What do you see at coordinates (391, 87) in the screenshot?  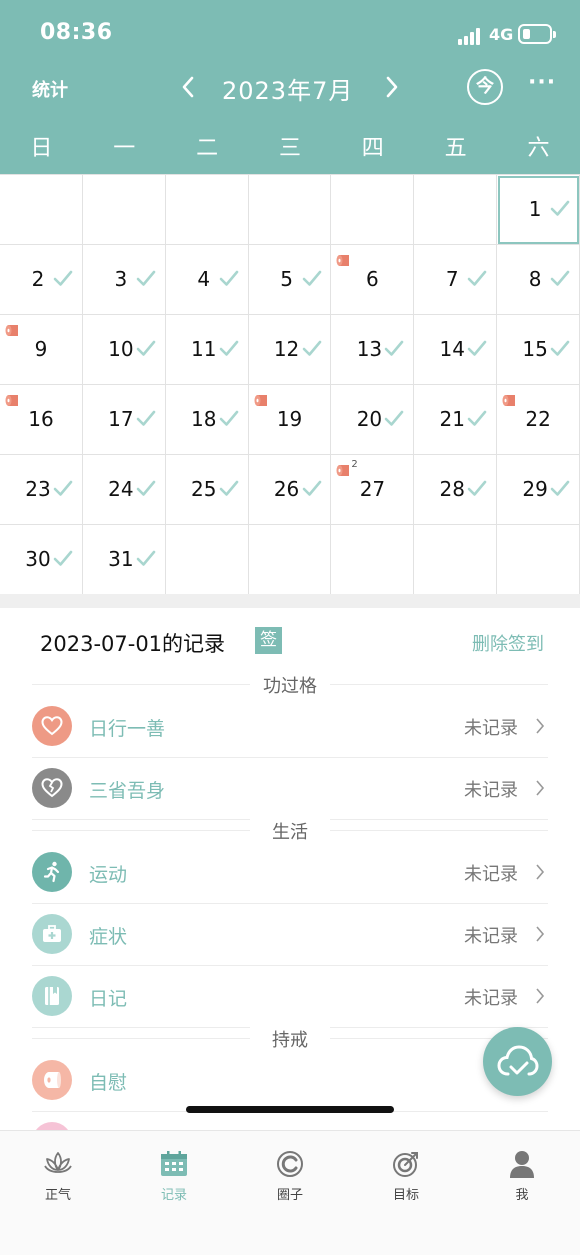 I see `next-month-button` at bounding box center [391, 87].